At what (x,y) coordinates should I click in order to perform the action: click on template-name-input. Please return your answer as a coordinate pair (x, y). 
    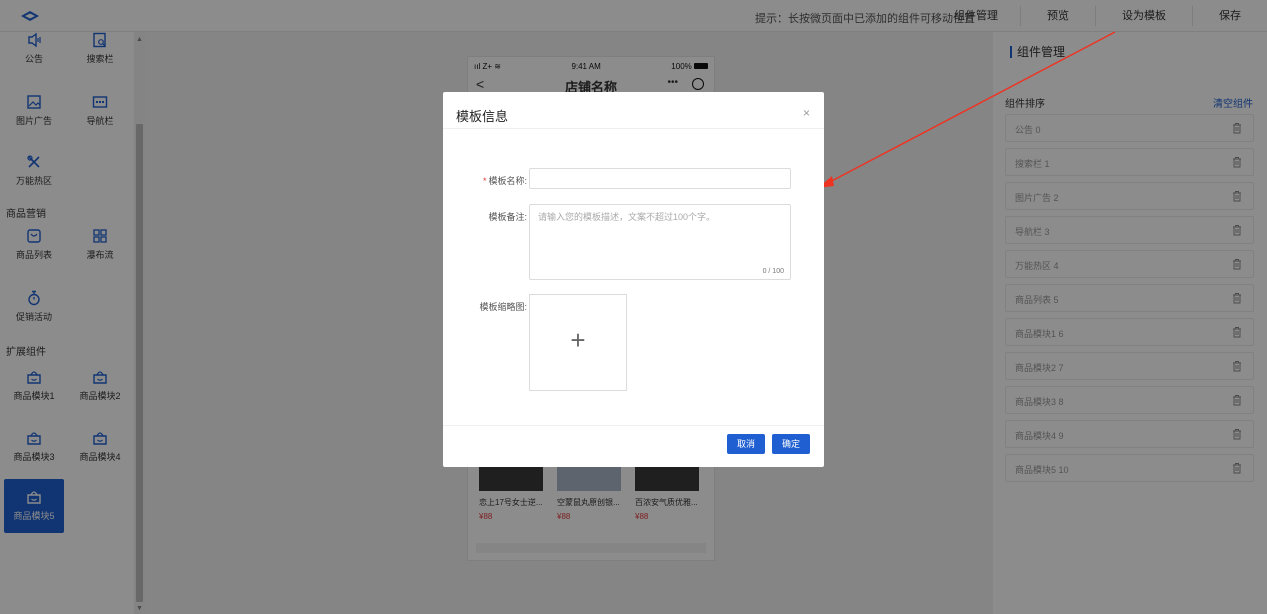
    Looking at the image, I should click on (660, 178).